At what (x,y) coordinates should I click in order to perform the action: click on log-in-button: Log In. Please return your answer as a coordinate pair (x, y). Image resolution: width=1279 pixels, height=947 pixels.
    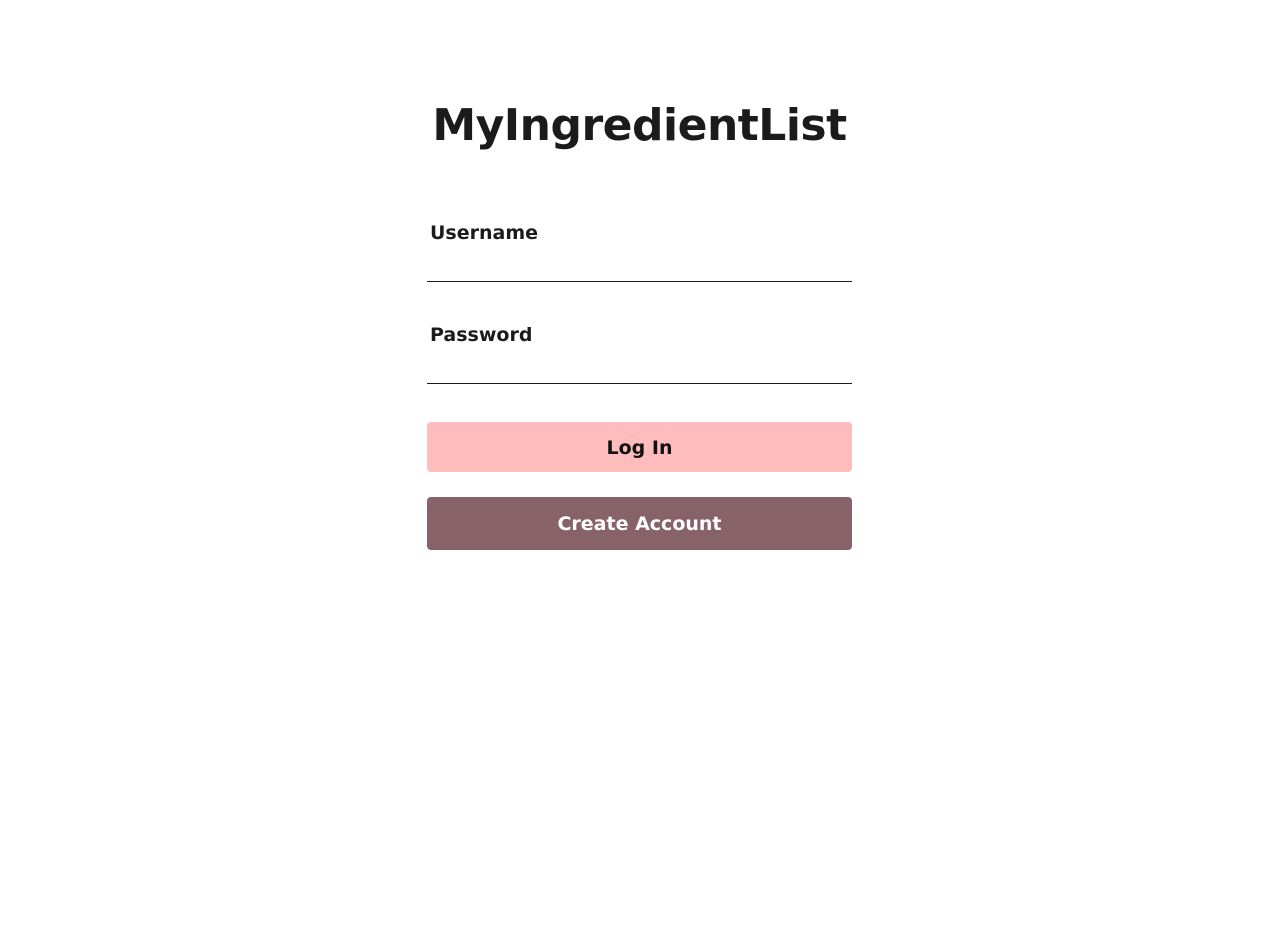
    Looking at the image, I should click on (639, 447).